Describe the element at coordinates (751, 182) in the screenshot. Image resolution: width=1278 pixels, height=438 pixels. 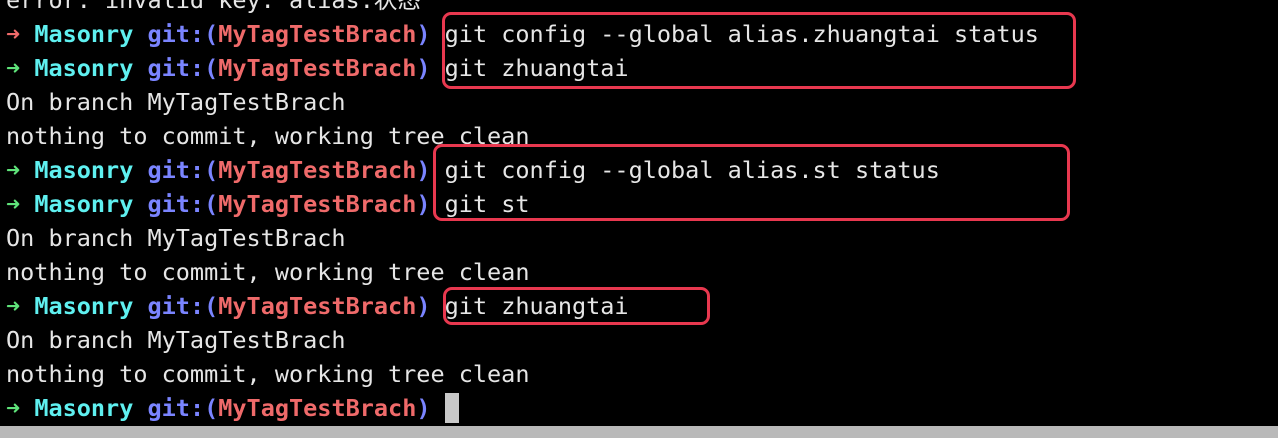
I see `annotation-box-st-commands` at that location.